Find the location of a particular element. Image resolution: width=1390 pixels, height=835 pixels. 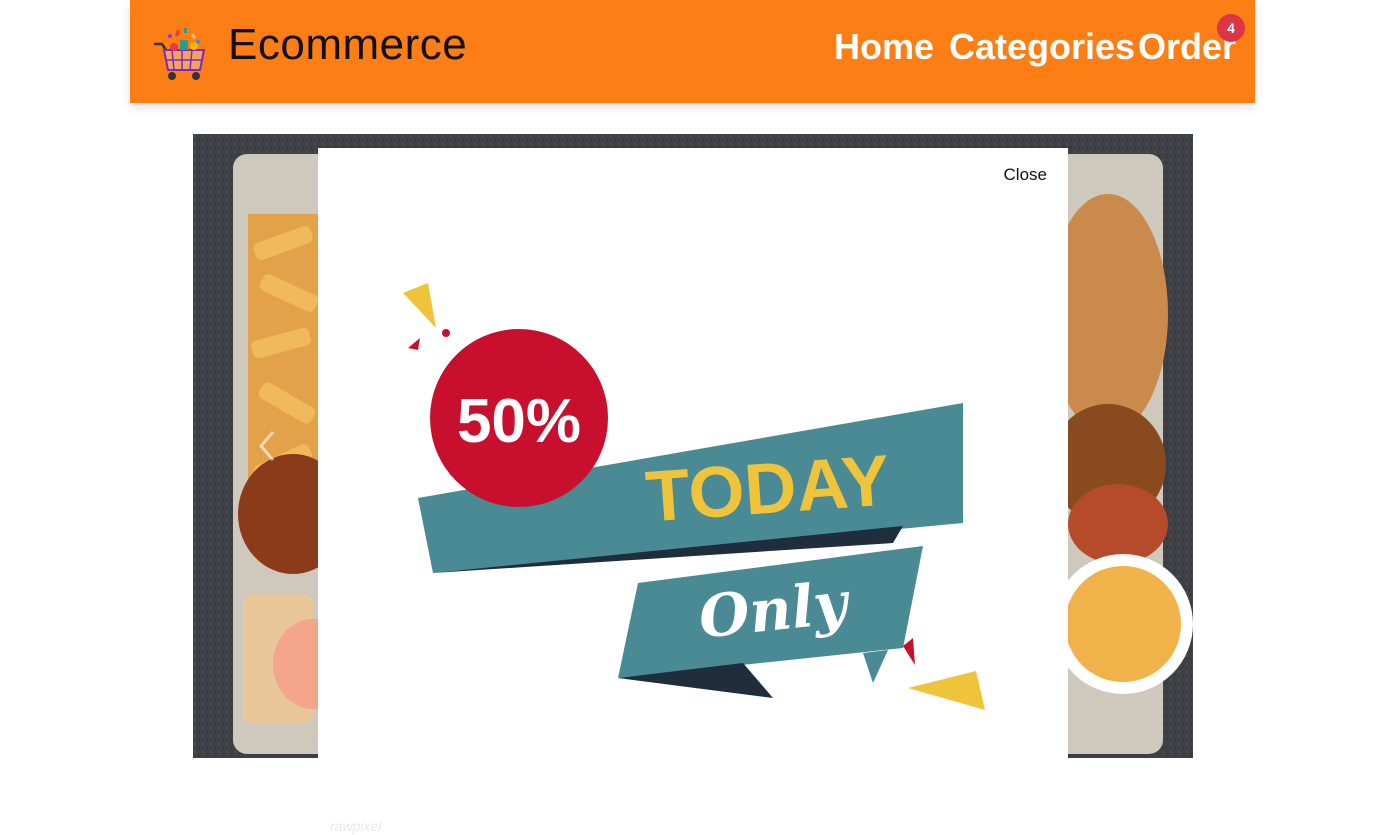

close-button: Close is located at coordinates (1025, 175).